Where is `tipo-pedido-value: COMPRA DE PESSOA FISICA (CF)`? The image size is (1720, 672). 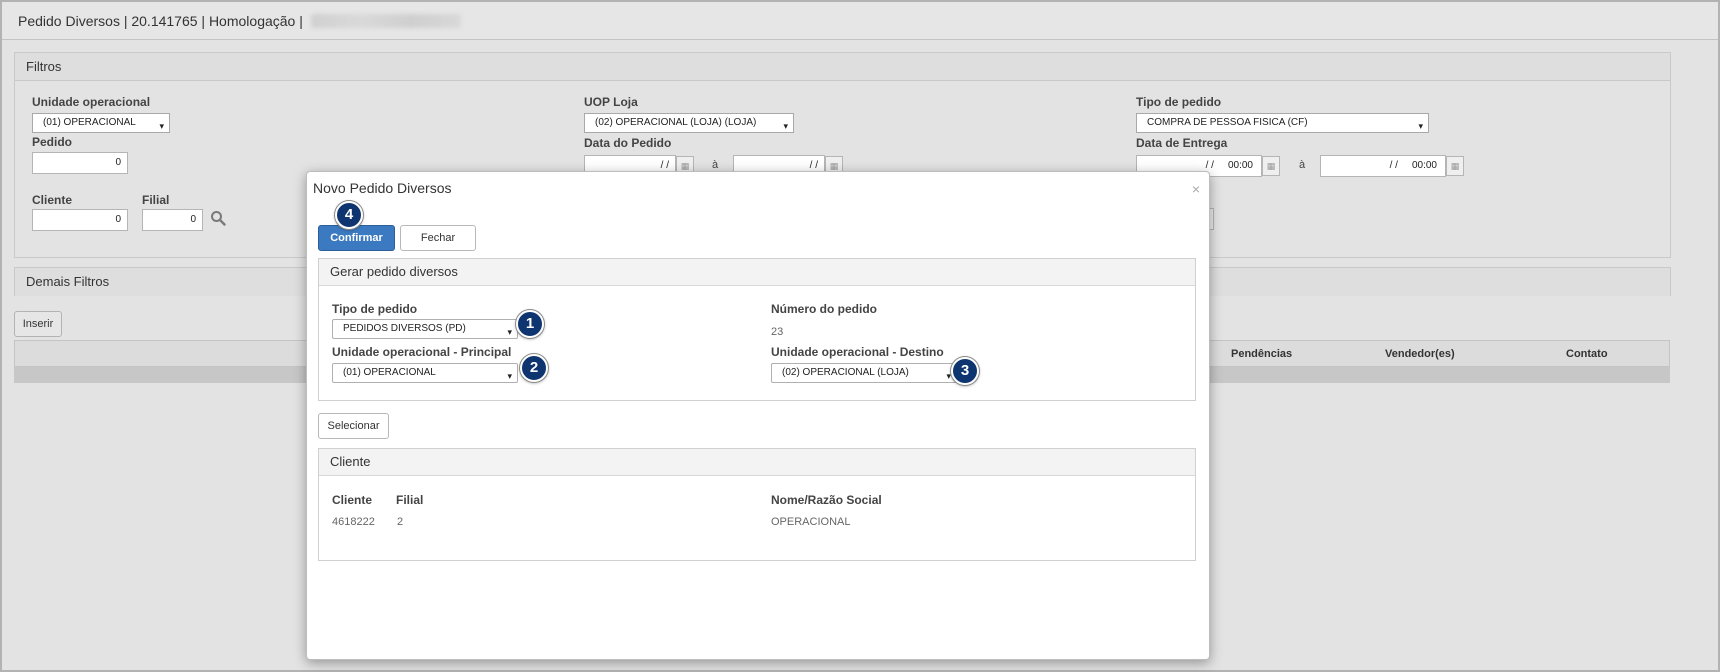
tipo-pedido-value: COMPRA DE PESSOA FISICA (CF) is located at coordinates (1227, 122).